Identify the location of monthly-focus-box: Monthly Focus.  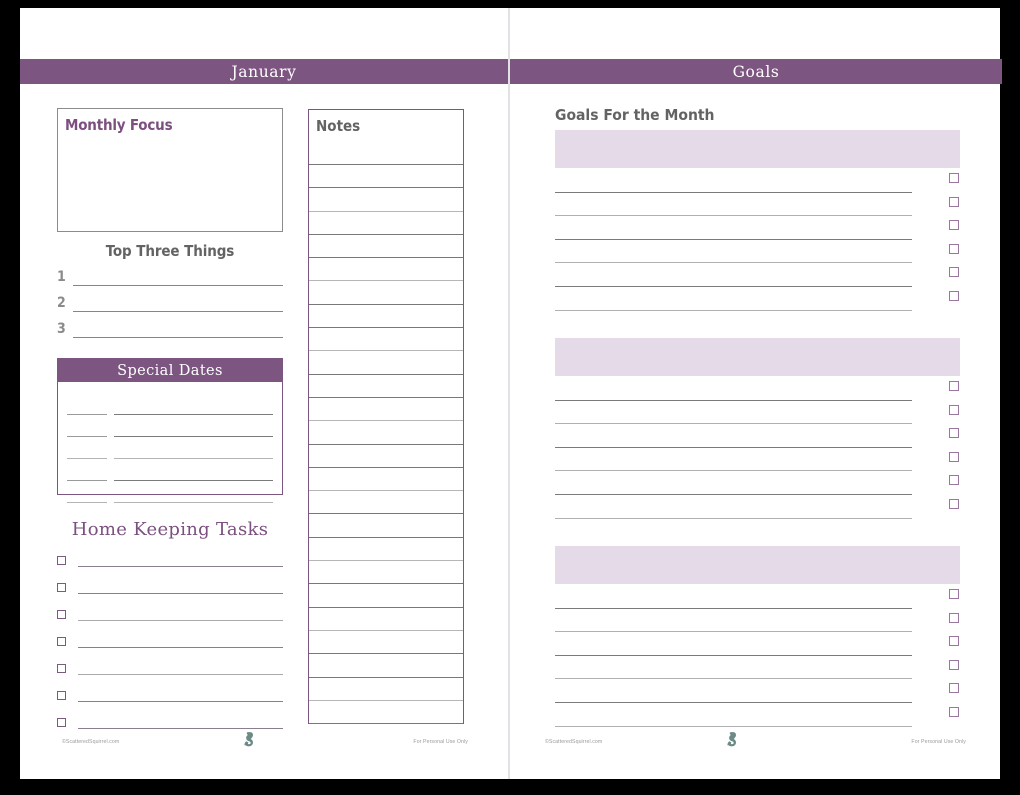
(170, 170).